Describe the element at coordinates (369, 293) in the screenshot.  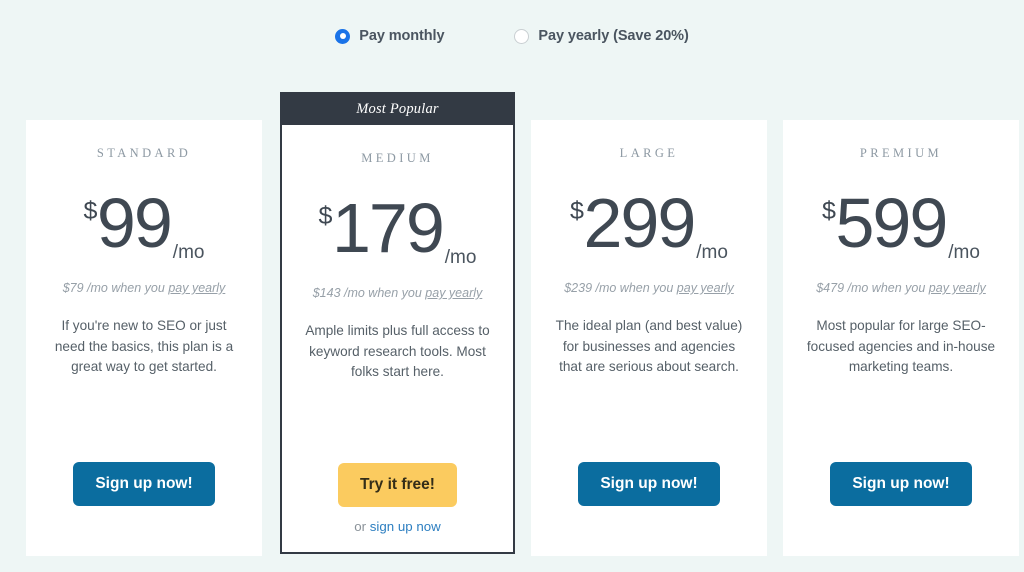
I see `yearly-price-text: $143 /mo when you` at that location.